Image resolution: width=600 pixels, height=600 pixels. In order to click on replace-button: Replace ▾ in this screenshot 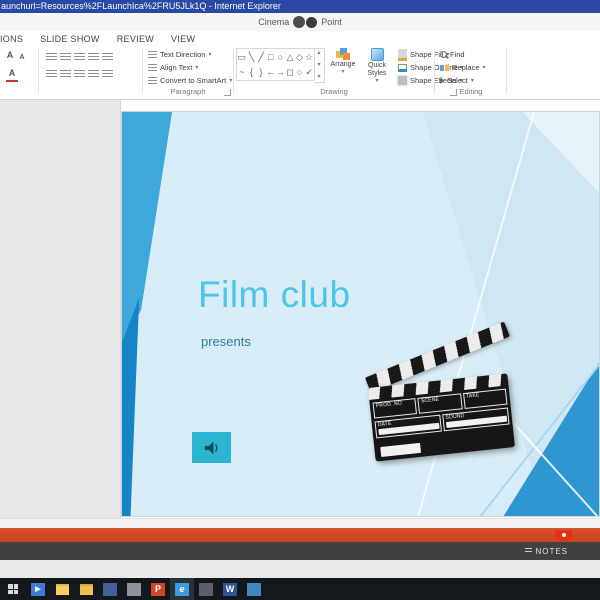, I will do `click(463, 67)`.